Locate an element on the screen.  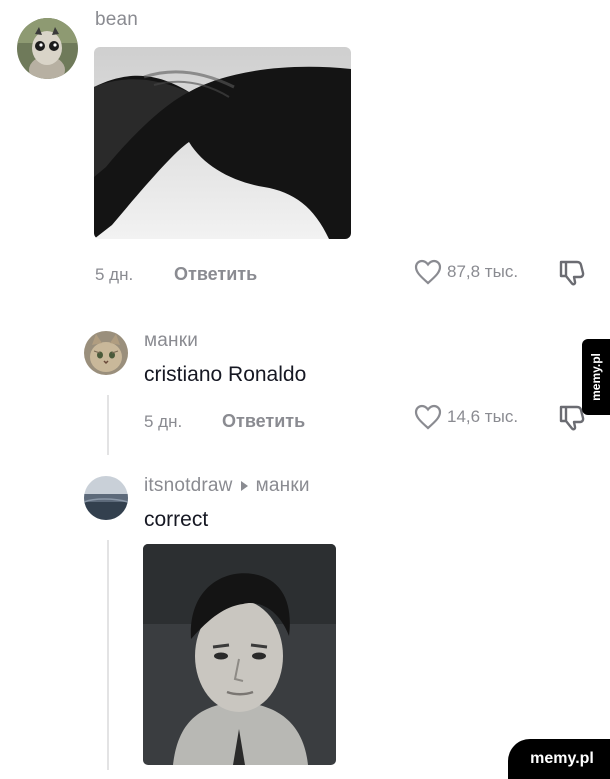
avatar-bean is located at coordinates (47, 48).